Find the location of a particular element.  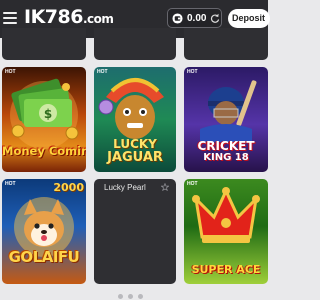

game-title: SUPER ACE is located at coordinates (226, 269).